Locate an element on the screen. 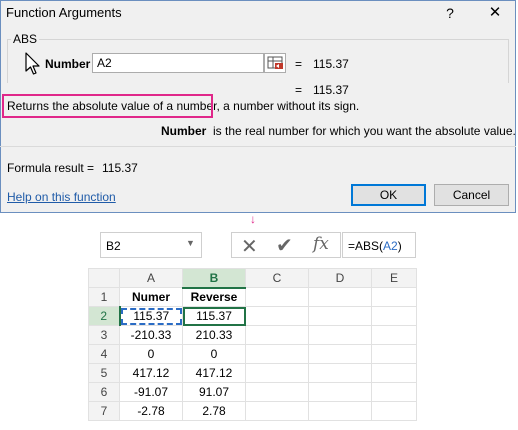 The image size is (518, 430). collapse-dialog-icon is located at coordinates (275, 63).